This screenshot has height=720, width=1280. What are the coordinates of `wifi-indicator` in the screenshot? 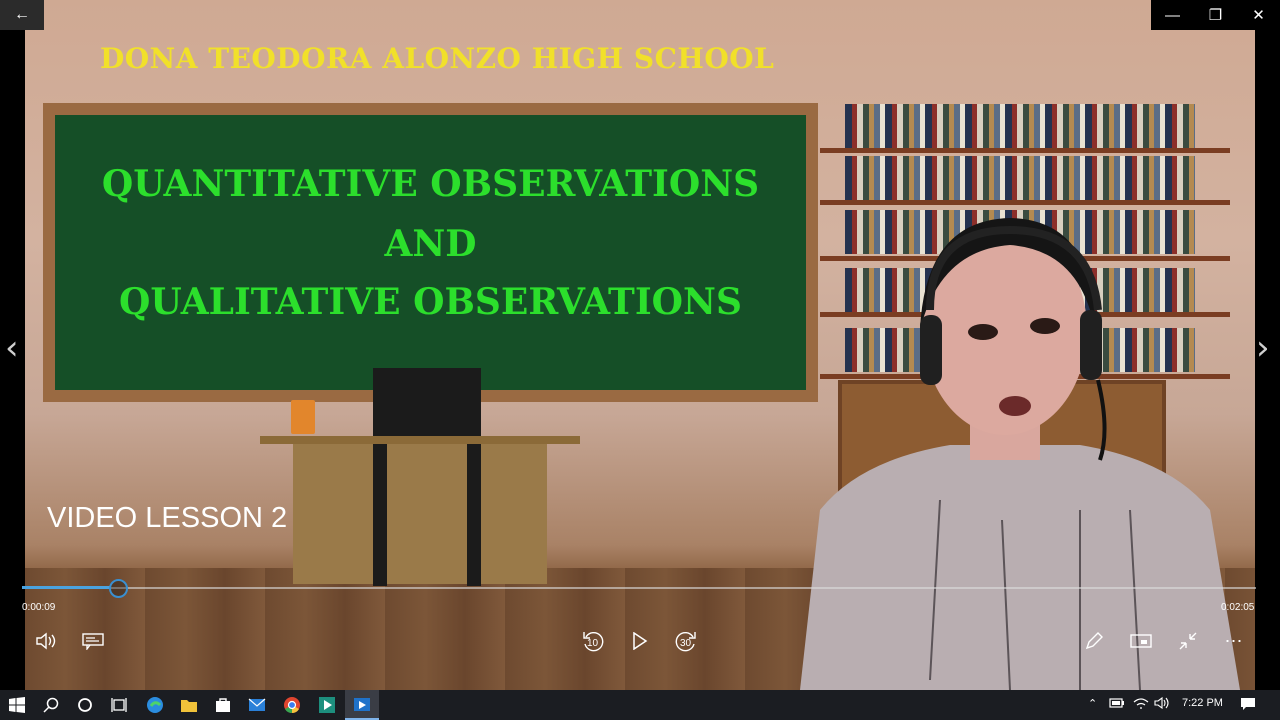 It's located at (1141, 704).